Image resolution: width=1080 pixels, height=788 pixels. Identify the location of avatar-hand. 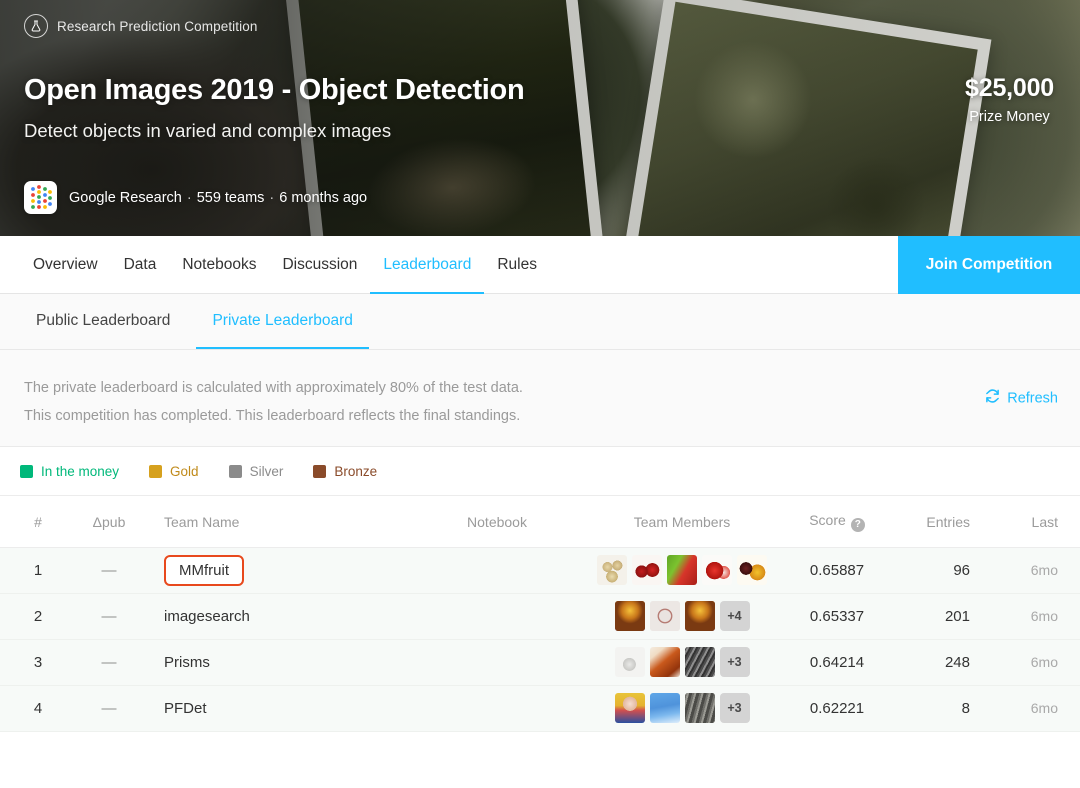
(629, 662).